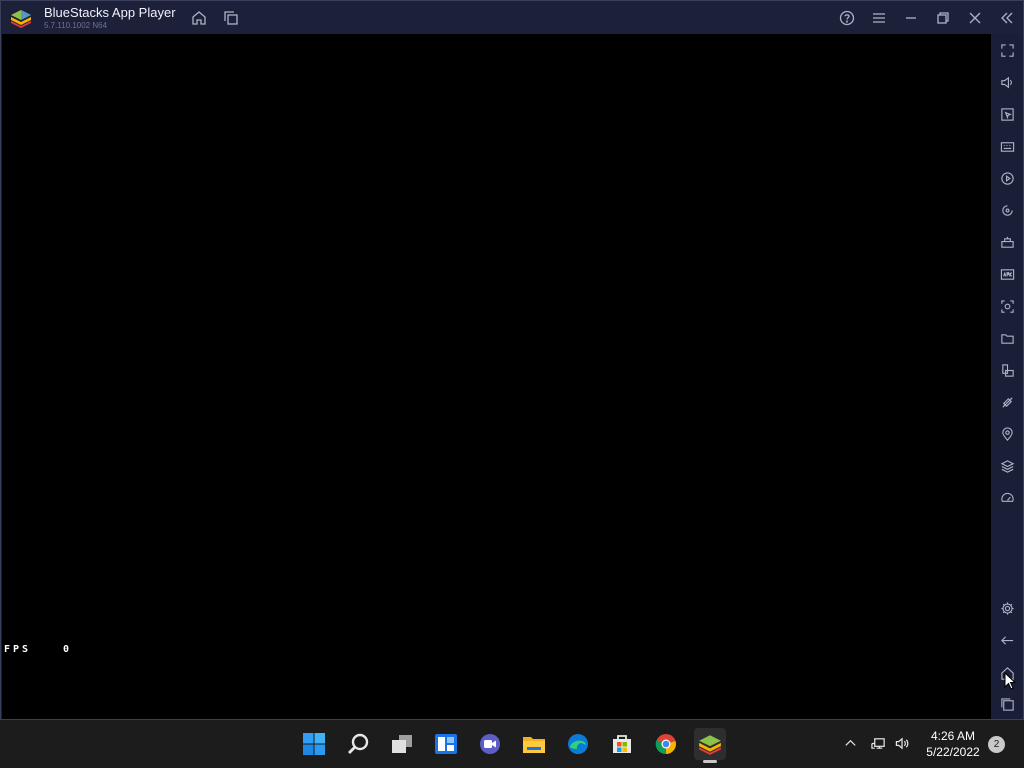 This screenshot has height=768, width=1024. Describe the element at coordinates (578, 744) in the screenshot. I see `edge-icon` at that location.